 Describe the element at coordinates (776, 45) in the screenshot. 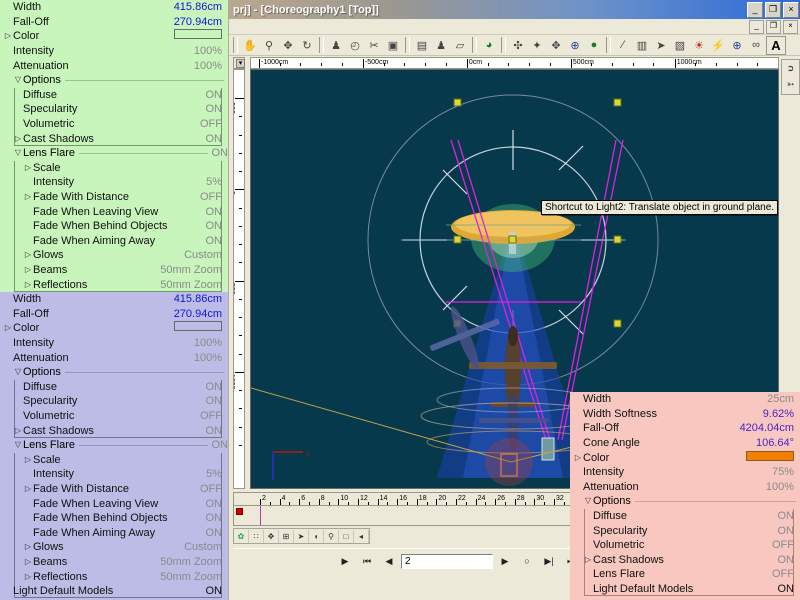

I see `text-icon: A` at that location.